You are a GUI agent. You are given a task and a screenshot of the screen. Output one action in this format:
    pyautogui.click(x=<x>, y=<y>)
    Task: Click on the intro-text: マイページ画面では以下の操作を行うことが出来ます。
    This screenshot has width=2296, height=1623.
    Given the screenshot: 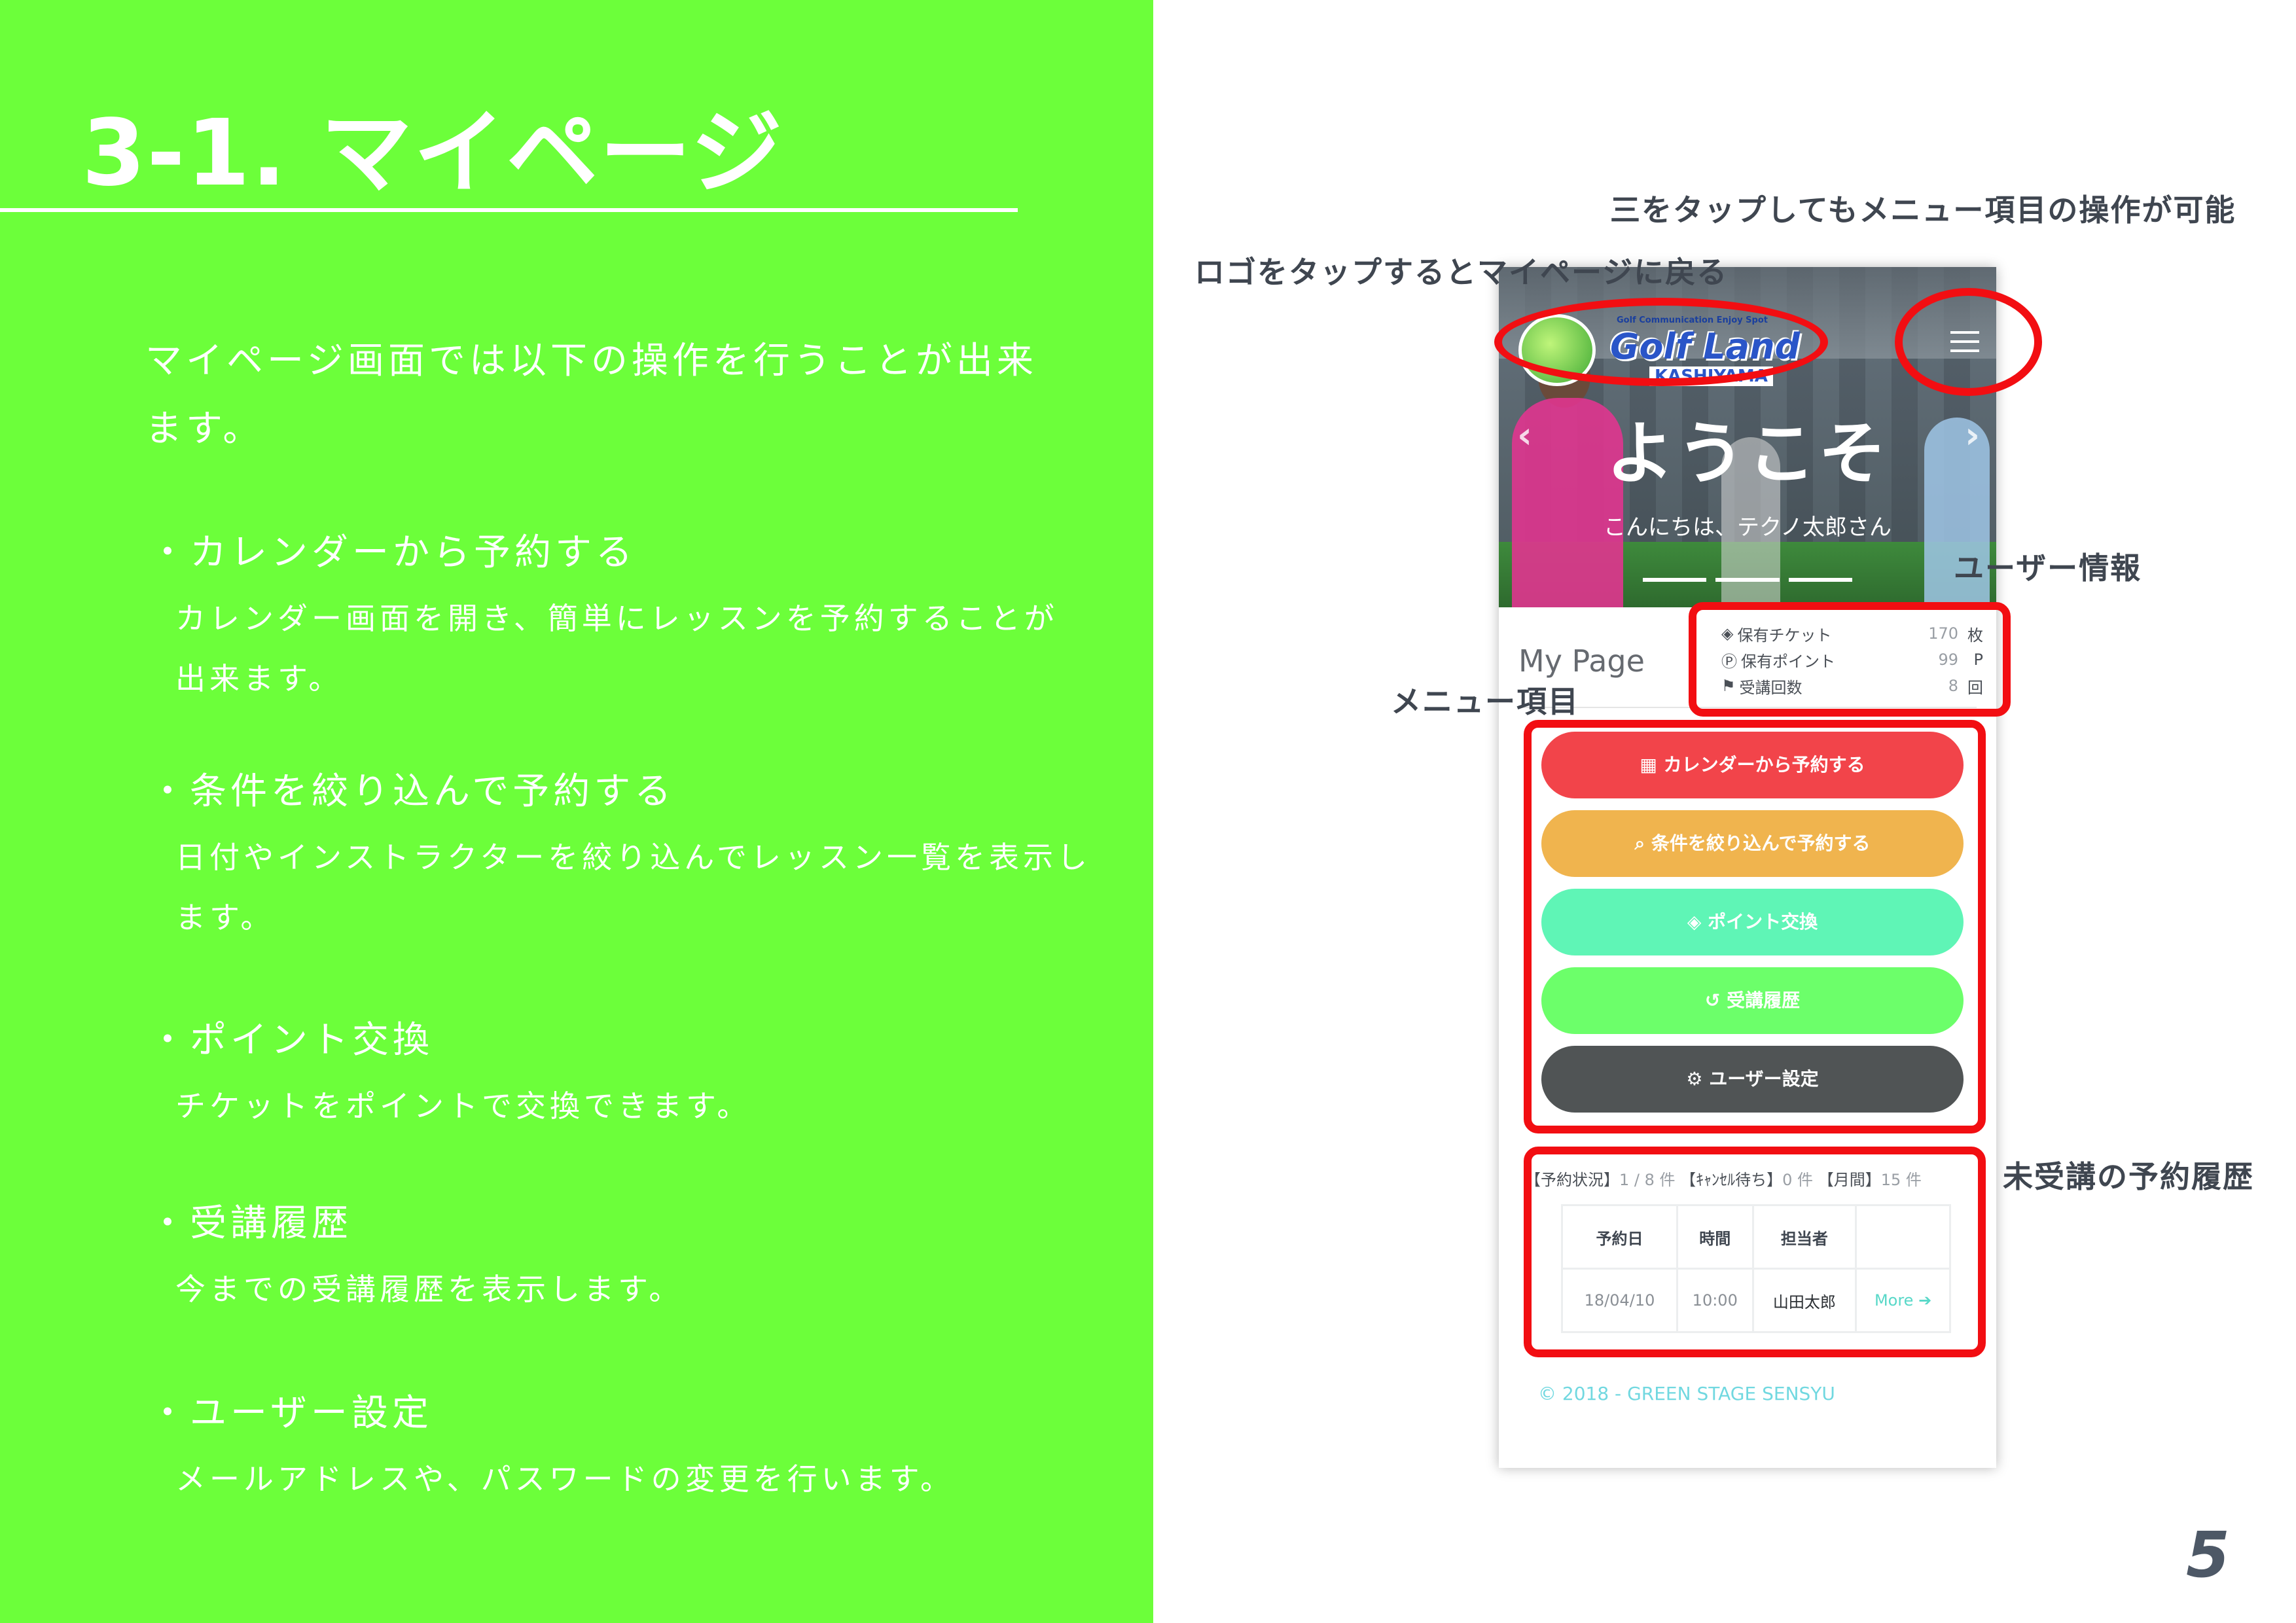 What is the action you would take?
    pyautogui.click(x=591, y=395)
    